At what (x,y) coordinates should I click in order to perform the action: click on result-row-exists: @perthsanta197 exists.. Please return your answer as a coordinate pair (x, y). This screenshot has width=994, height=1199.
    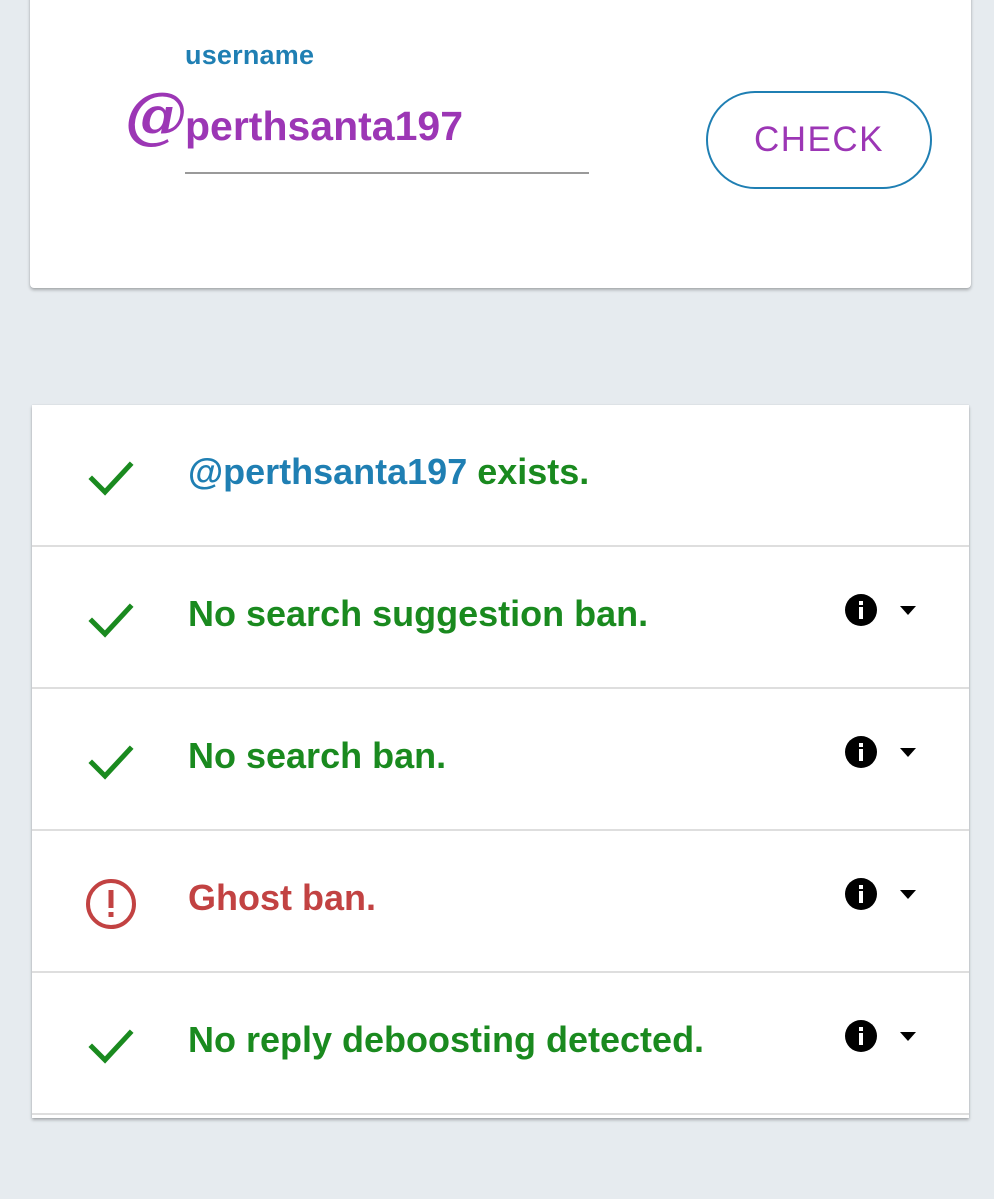
    Looking at the image, I should click on (500, 476).